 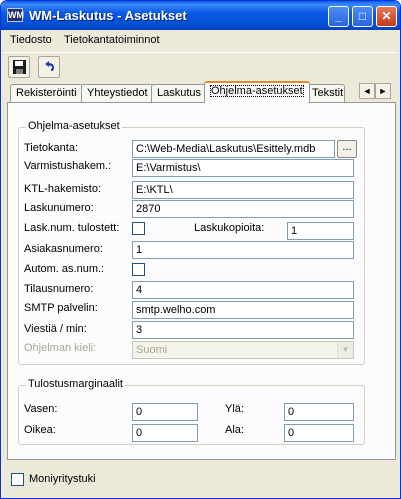 What do you see at coordinates (243, 190) in the screenshot?
I see `ktl-dir-field: E:\KTL\` at bounding box center [243, 190].